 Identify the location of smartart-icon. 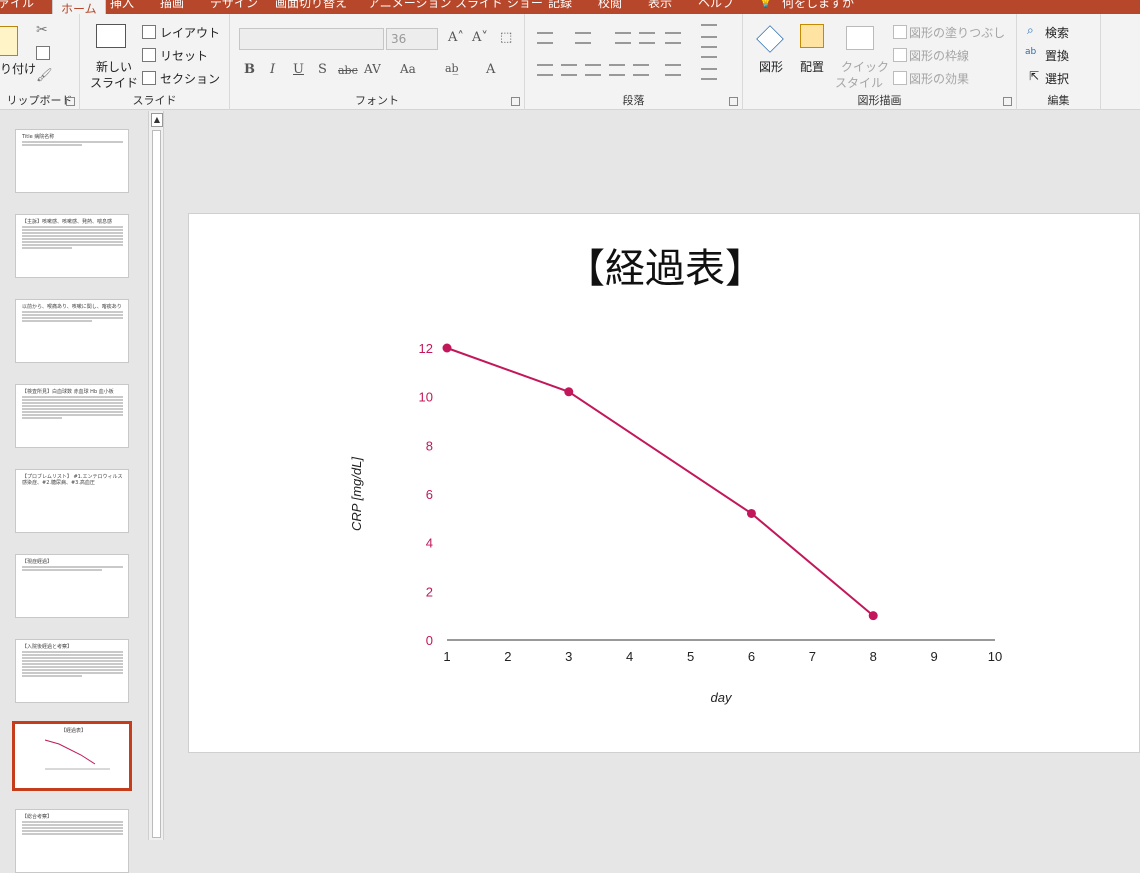
(709, 74).